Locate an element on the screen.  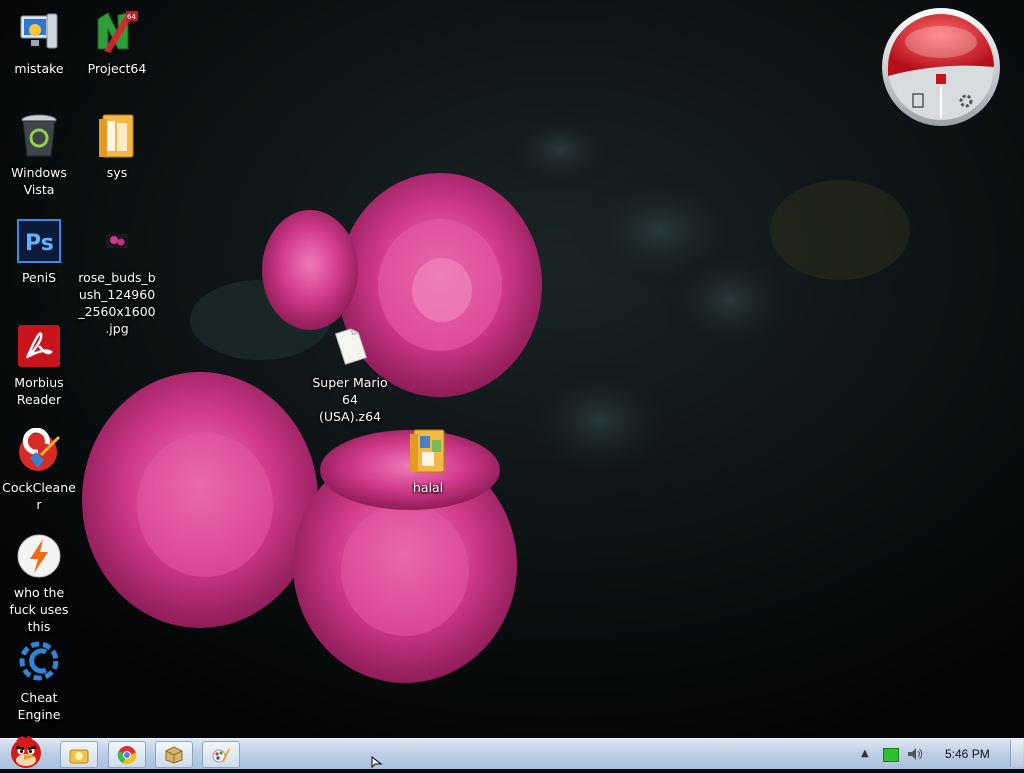
svg-text: 64 is located at coordinates (131, 17).